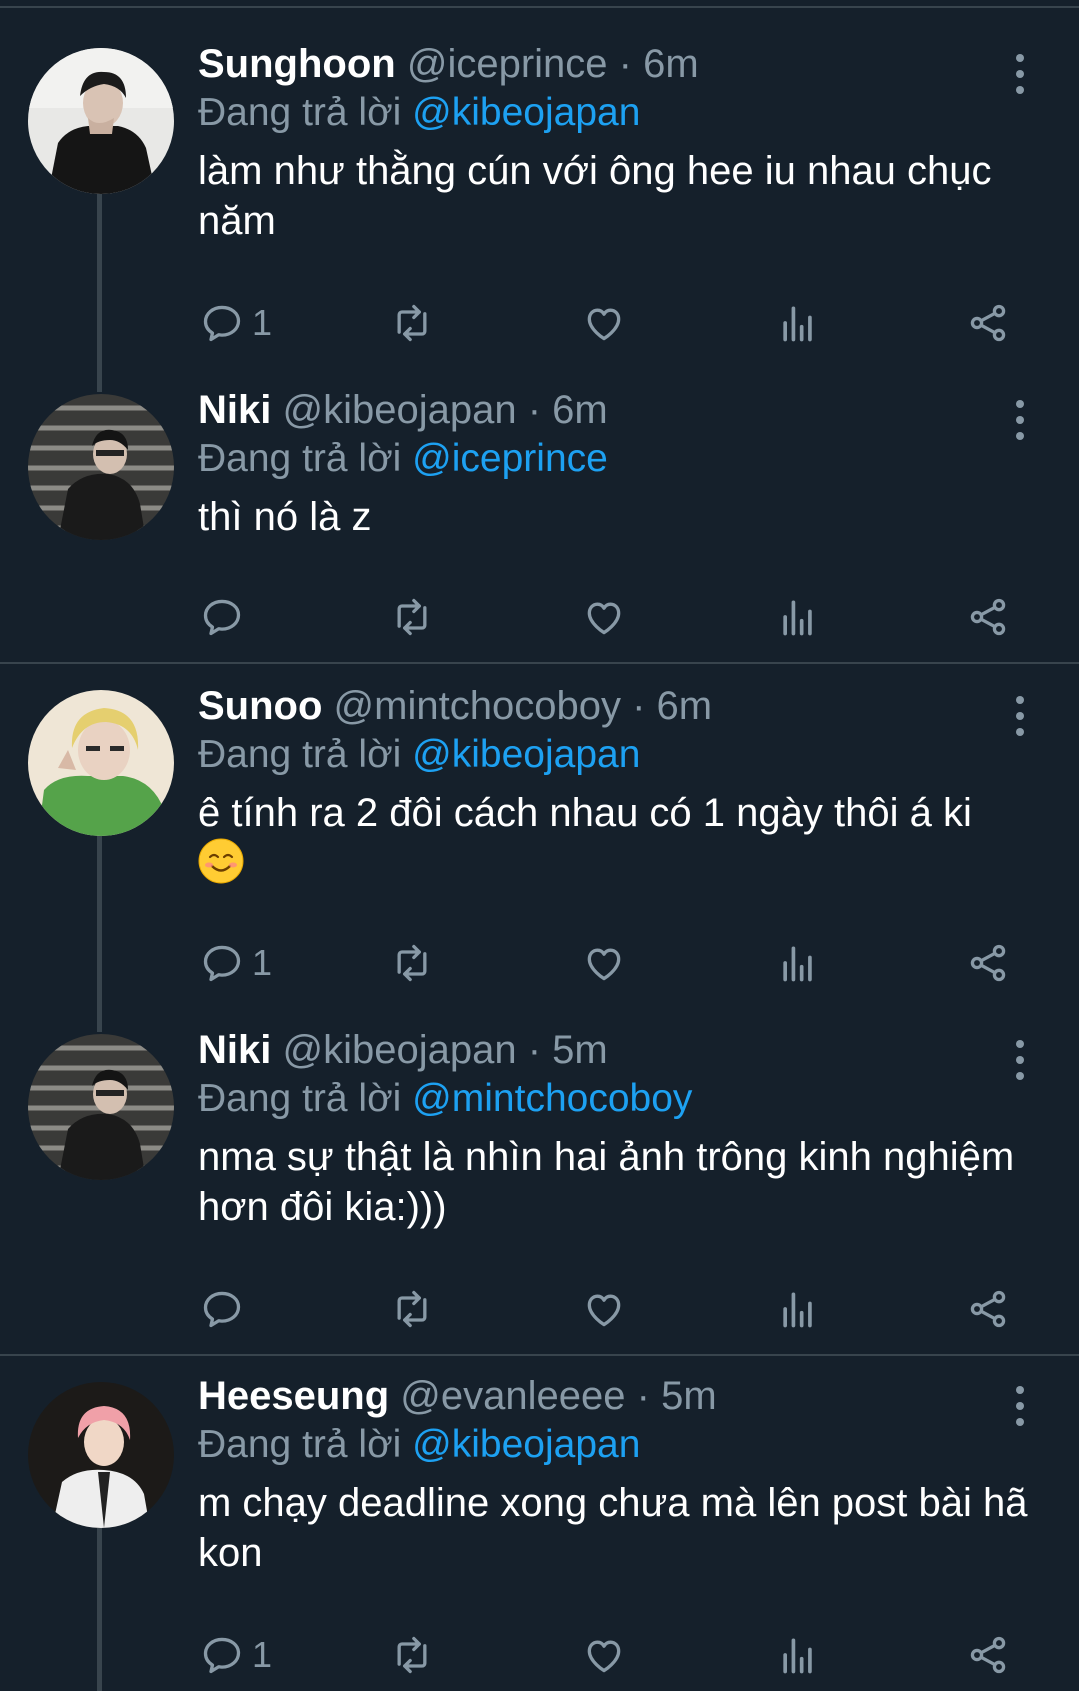  Describe the element at coordinates (262, 962) in the screenshot. I see `reply-count: 1` at that location.